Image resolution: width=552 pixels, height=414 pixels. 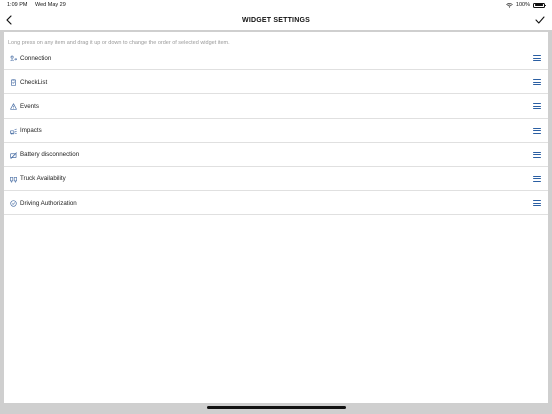 What do you see at coordinates (13, 131) in the screenshot?
I see `impact-icon` at bounding box center [13, 131].